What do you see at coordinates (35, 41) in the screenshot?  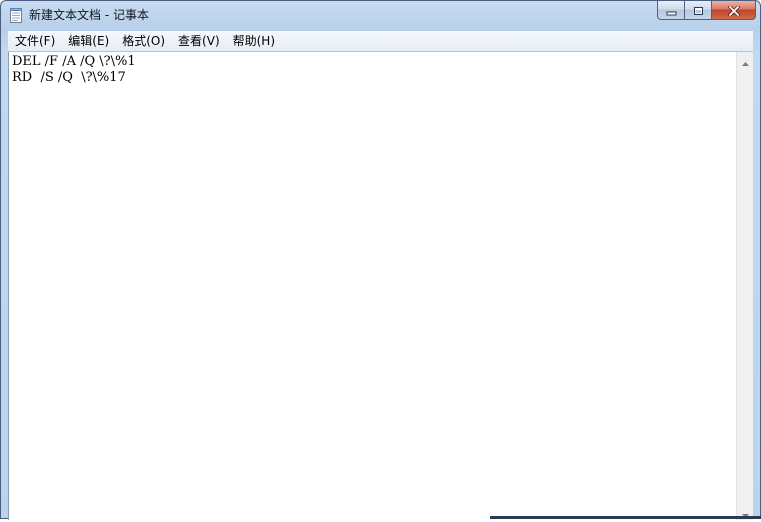 I see `menu-file: 文件(F)` at bounding box center [35, 41].